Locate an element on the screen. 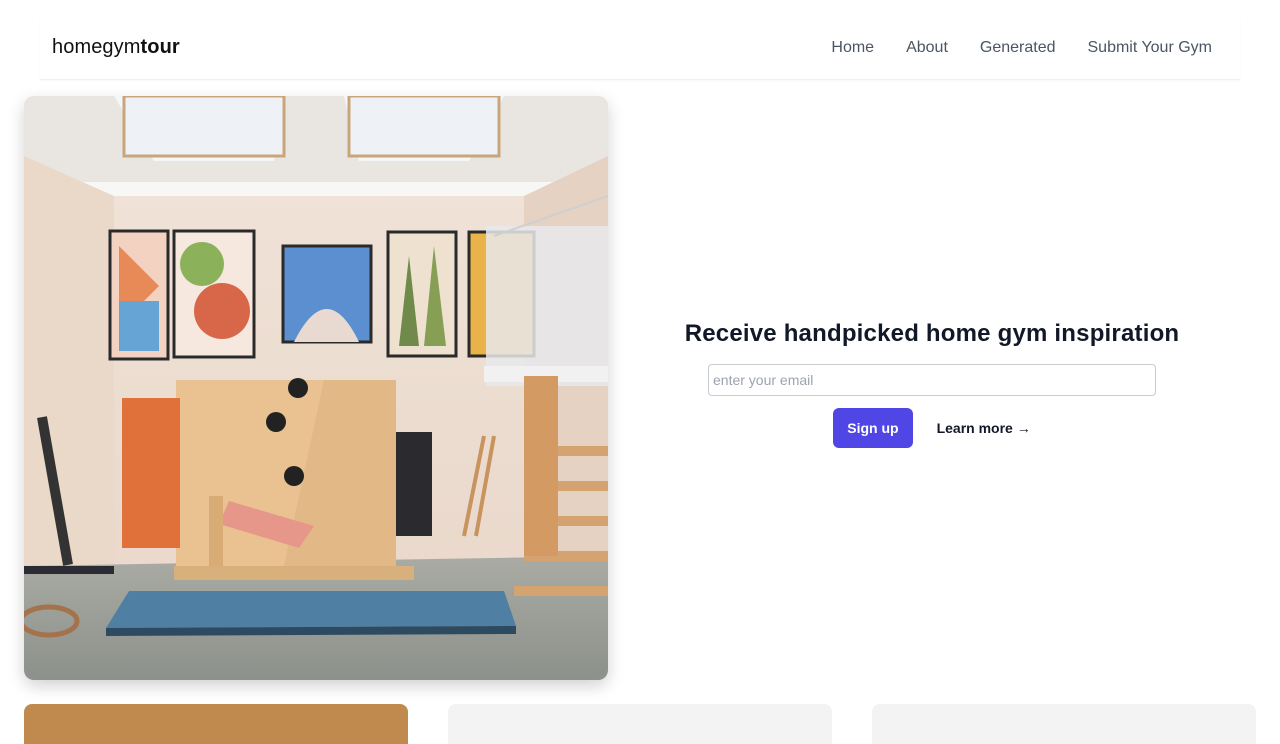 This screenshot has width=1280, height=744. nav-link-generated: Generated is located at coordinates (1018, 48).